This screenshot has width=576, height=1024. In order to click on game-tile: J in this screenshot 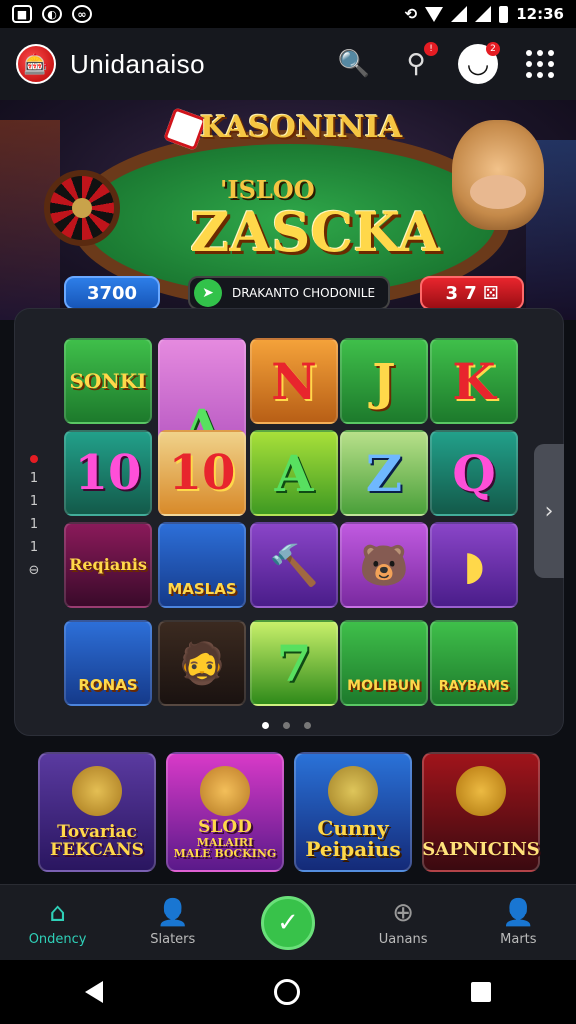, I will do `click(384, 381)`.